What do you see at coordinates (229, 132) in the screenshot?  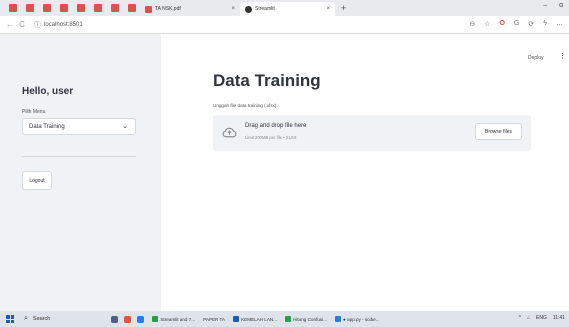 I see `cloud-upload-icon` at bounding box center [229, 132].